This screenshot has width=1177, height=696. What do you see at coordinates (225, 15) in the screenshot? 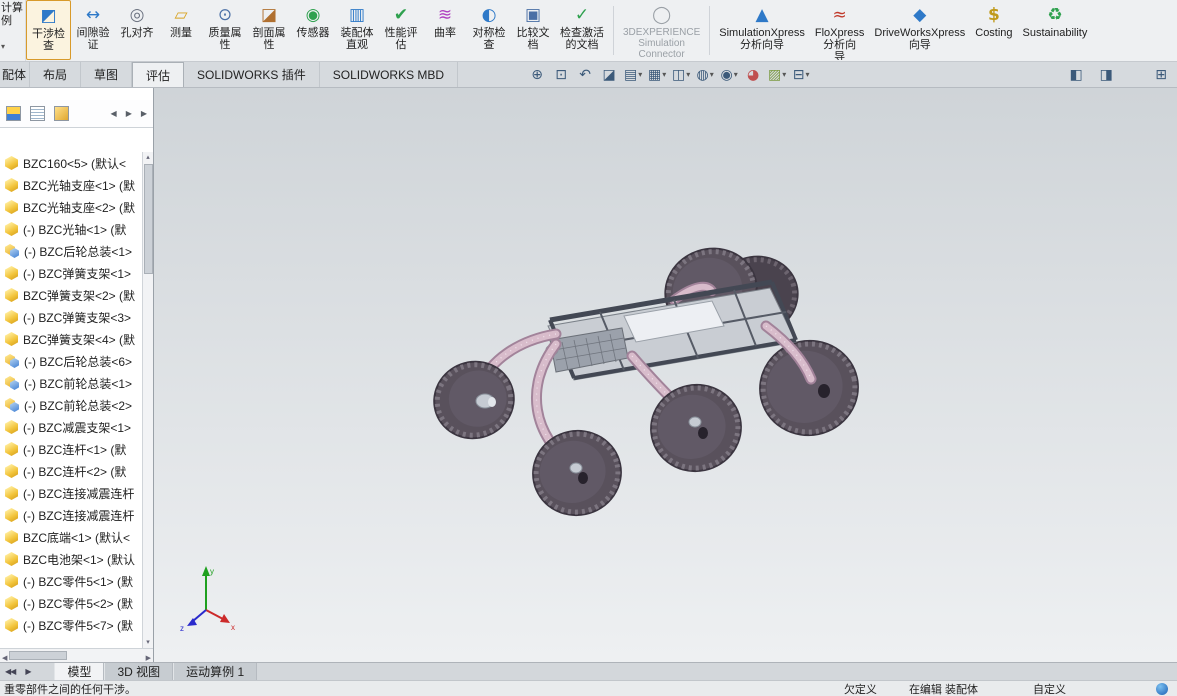
I see `mass-properties-icon` at bounding box center [225, 15].